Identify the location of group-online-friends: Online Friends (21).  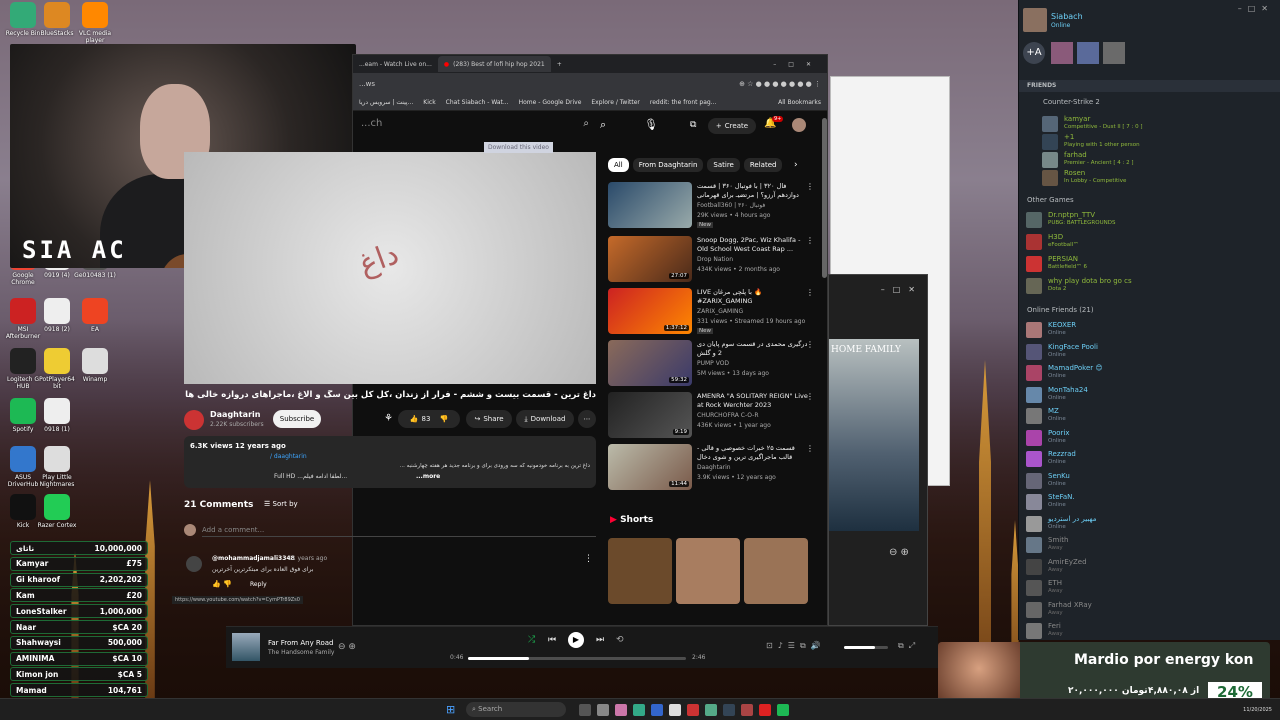
(1060, 310).